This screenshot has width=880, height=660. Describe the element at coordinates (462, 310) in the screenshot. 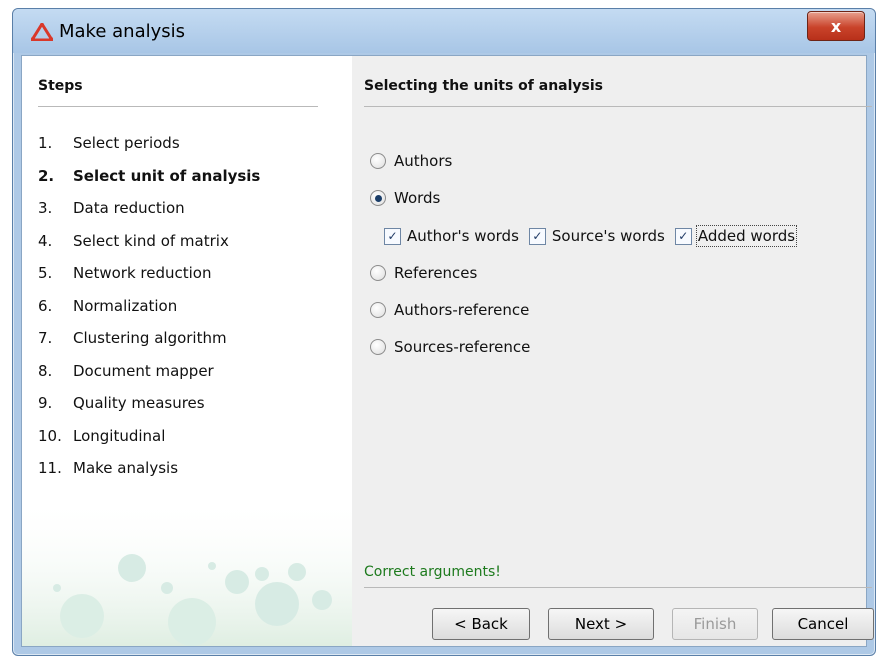

I see `radio-authors-reference-label: Authors-reference` at that location.